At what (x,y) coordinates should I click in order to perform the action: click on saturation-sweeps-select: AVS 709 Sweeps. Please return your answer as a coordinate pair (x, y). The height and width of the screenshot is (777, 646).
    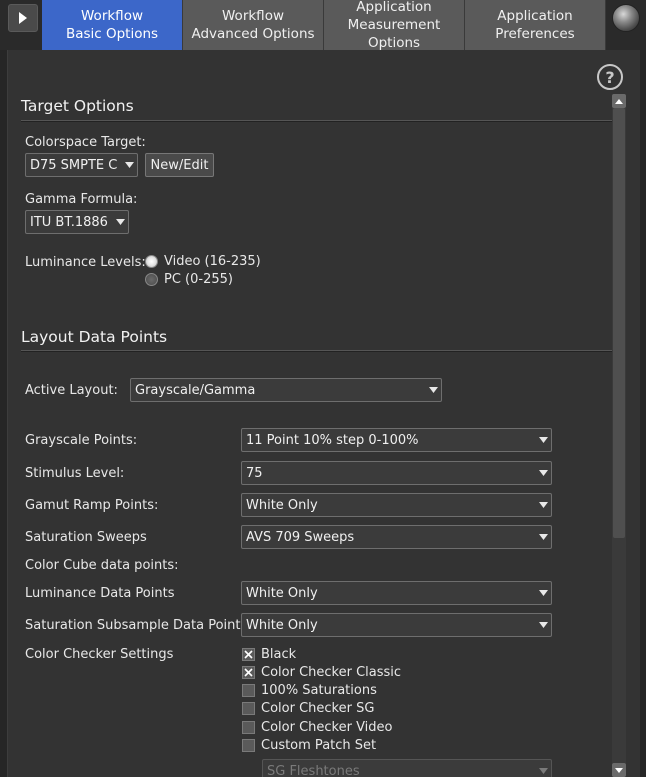
    Looking at the image, I should click on (396, 537).